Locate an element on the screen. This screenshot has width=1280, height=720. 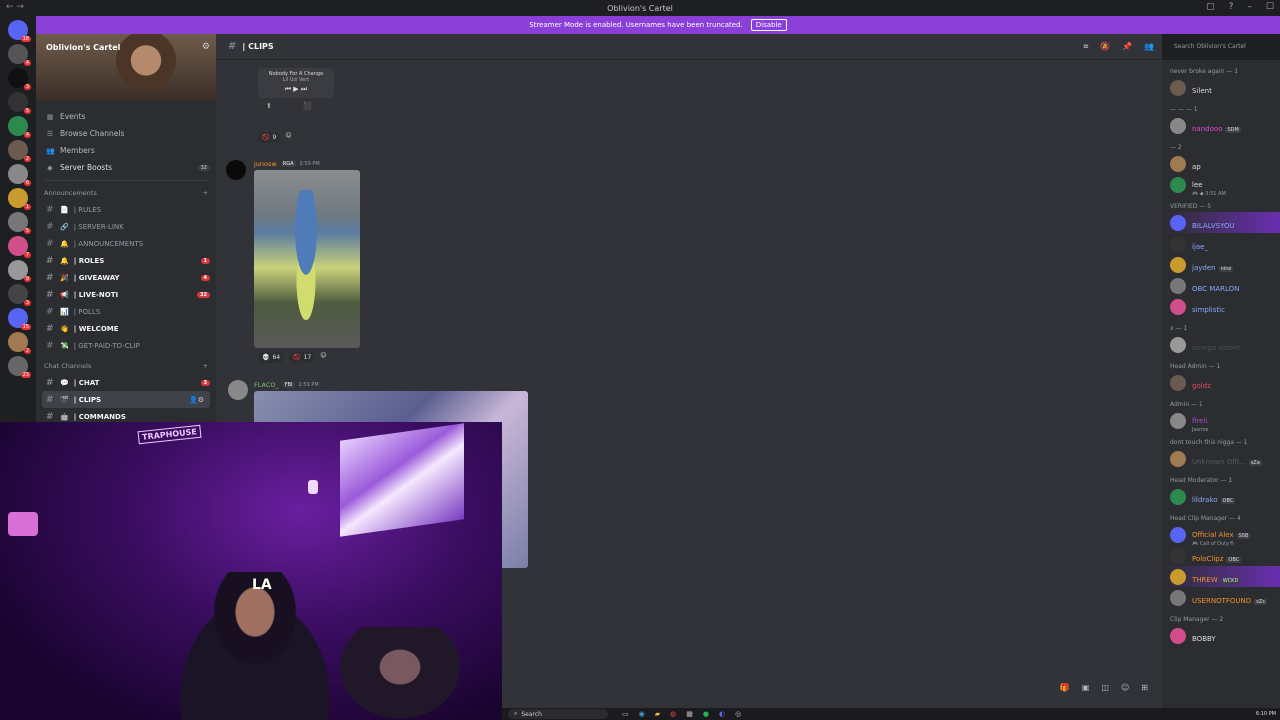
member-item: Official Alex SSB 🎮 Call of Duty® is located at coordinates (1221, 535).